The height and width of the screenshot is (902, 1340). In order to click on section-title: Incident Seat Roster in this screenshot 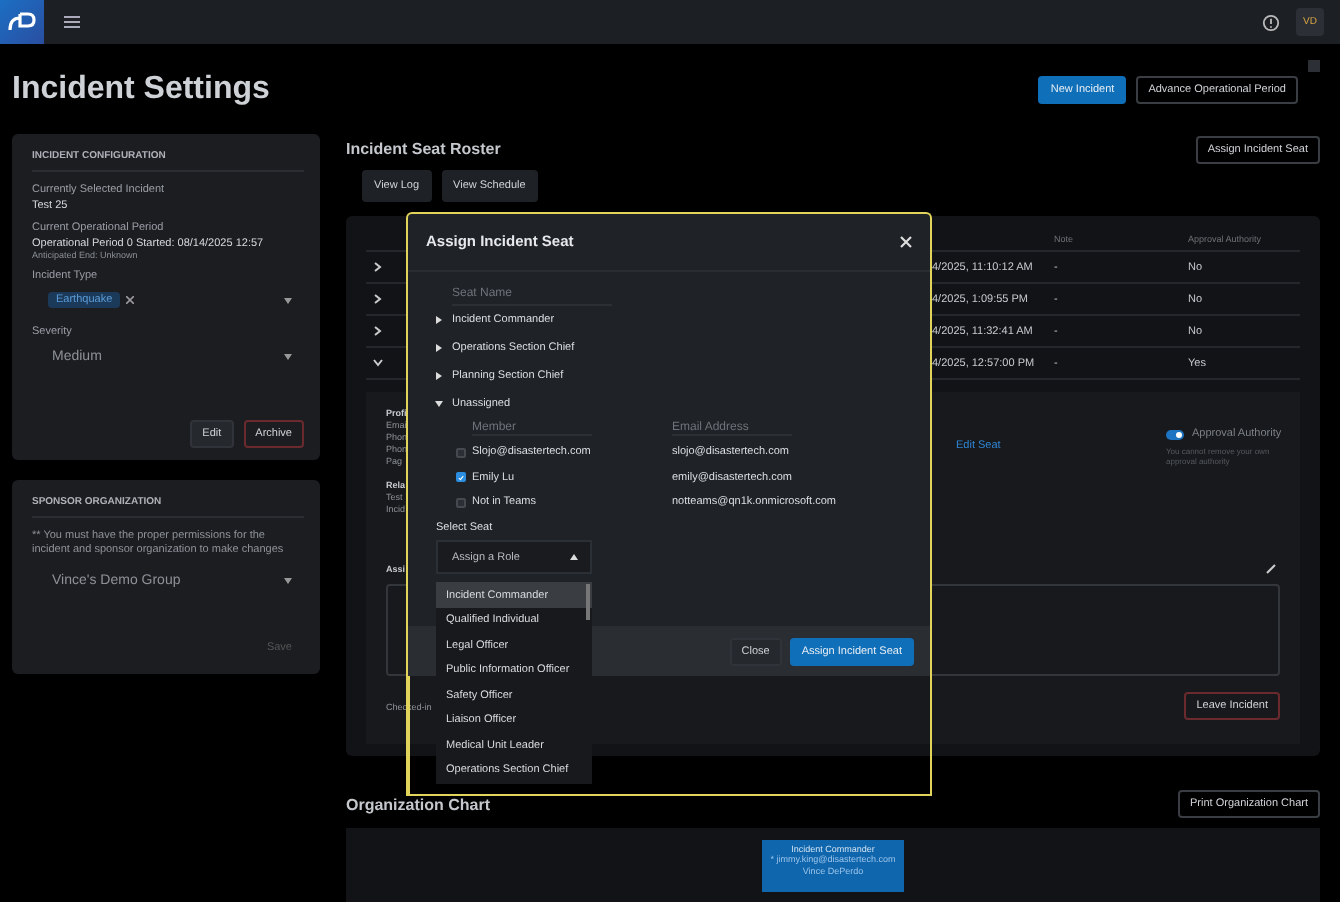, I will do `click(423, 149)`.